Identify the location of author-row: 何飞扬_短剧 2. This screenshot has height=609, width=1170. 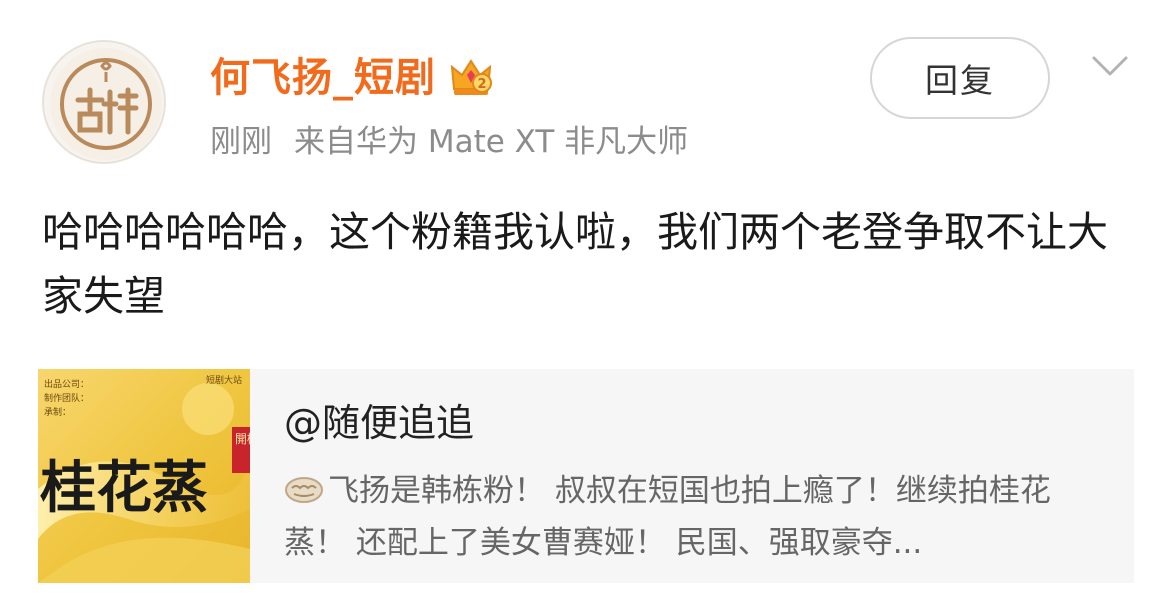
(352, 78).